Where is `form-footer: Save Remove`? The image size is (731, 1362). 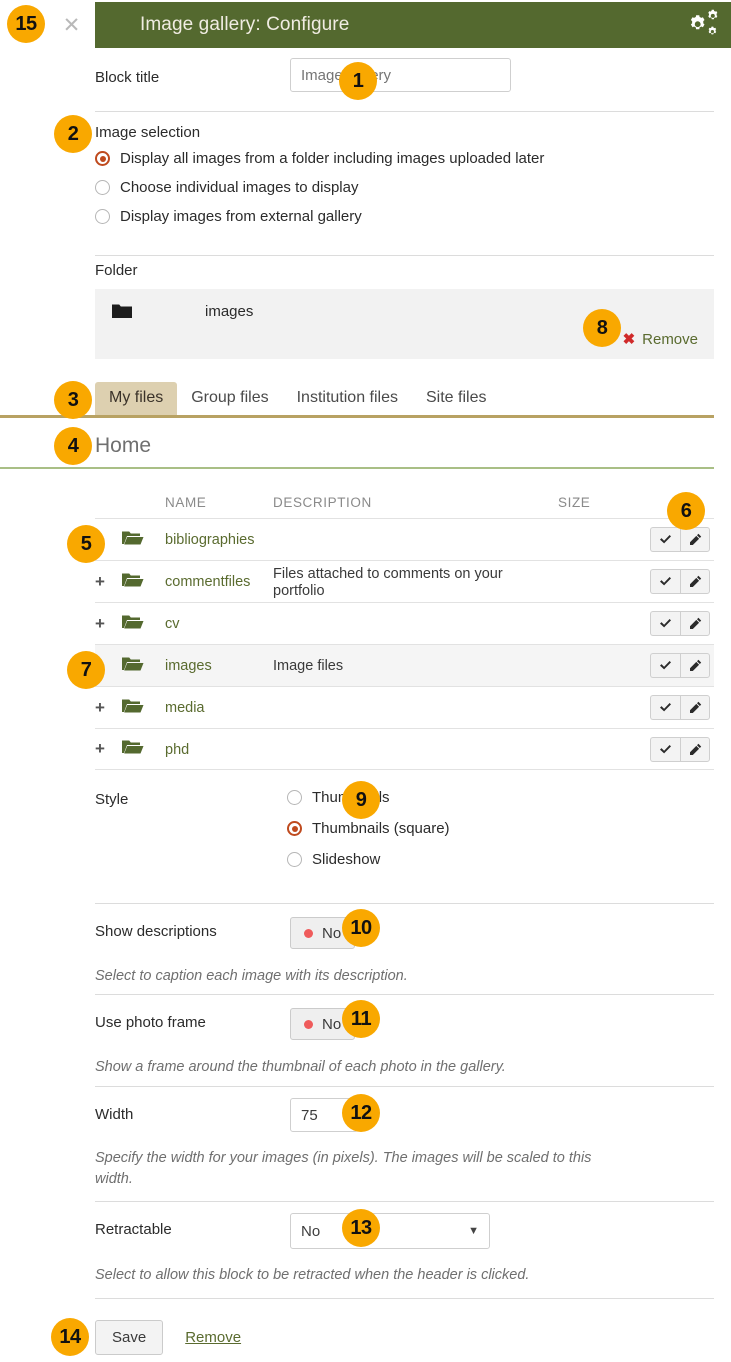 form-footer: Save Remove is located at coordinates (168, 1337).